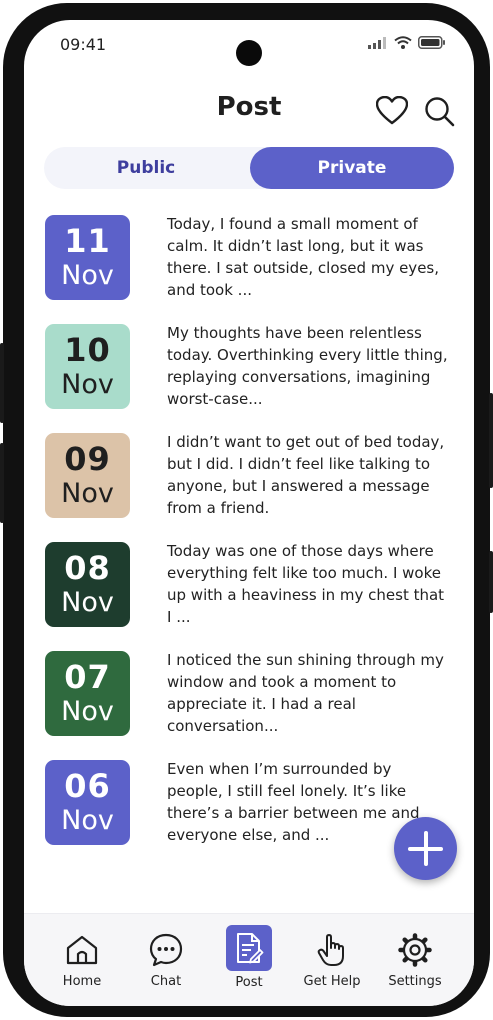 Image resolution: width=493 pixels, height=1020 pixels. I want to click on date-day: 10, so click(87, 350).